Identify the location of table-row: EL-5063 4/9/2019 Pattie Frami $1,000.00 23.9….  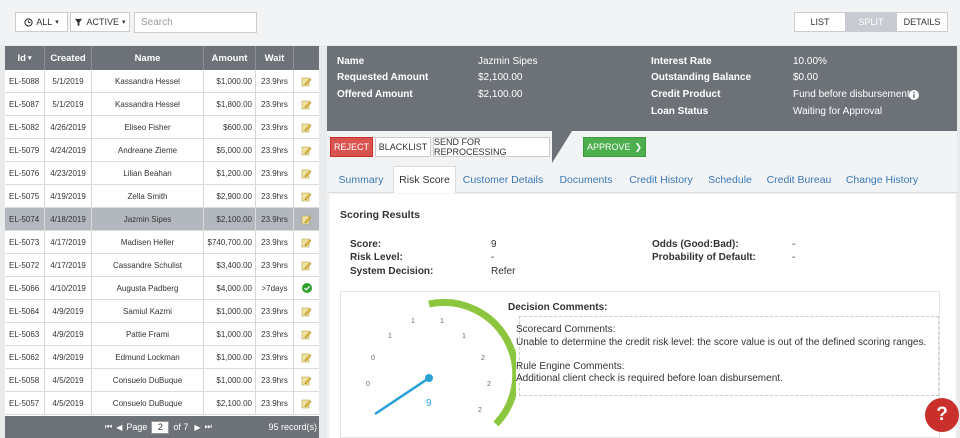
(162, 334).